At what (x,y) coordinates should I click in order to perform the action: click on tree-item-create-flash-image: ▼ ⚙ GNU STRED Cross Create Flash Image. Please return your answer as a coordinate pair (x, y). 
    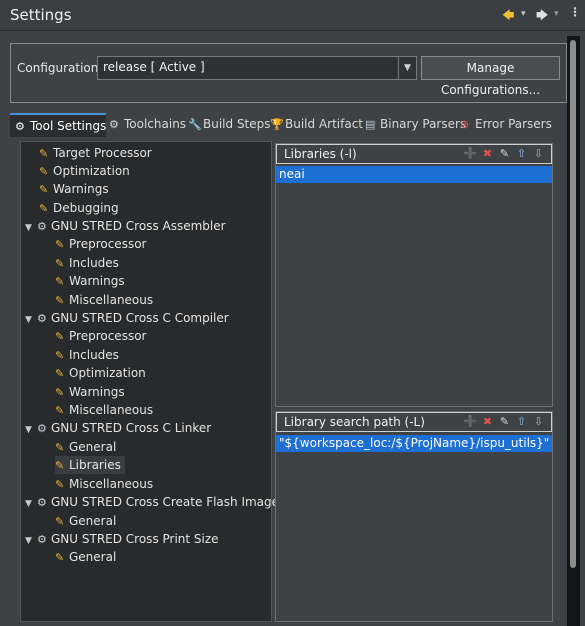
    Looking at the image, I should click on (152, 502).